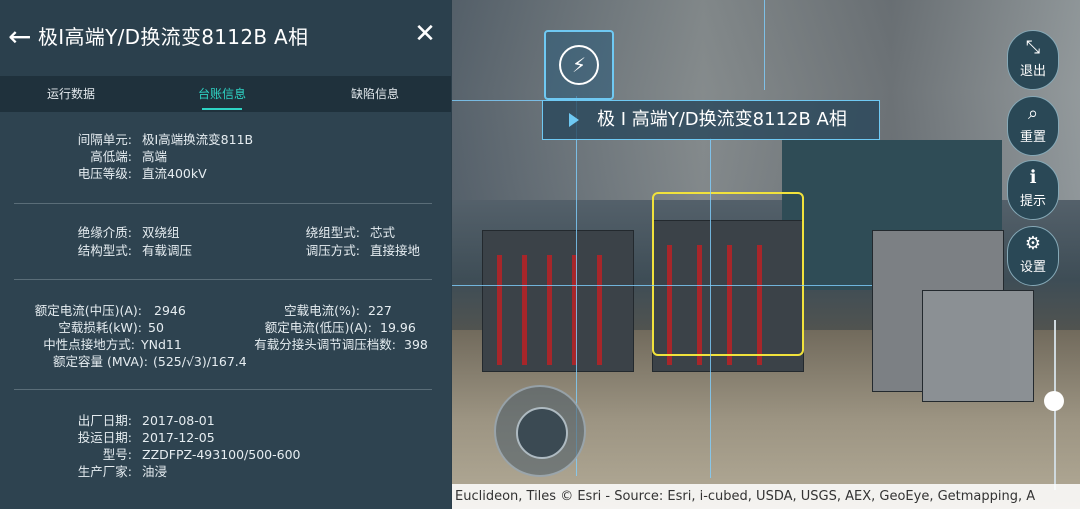 The height and width of the screenshot is (509, 1080). I want to click on field-label: 投运日期:, so click(104, 437).